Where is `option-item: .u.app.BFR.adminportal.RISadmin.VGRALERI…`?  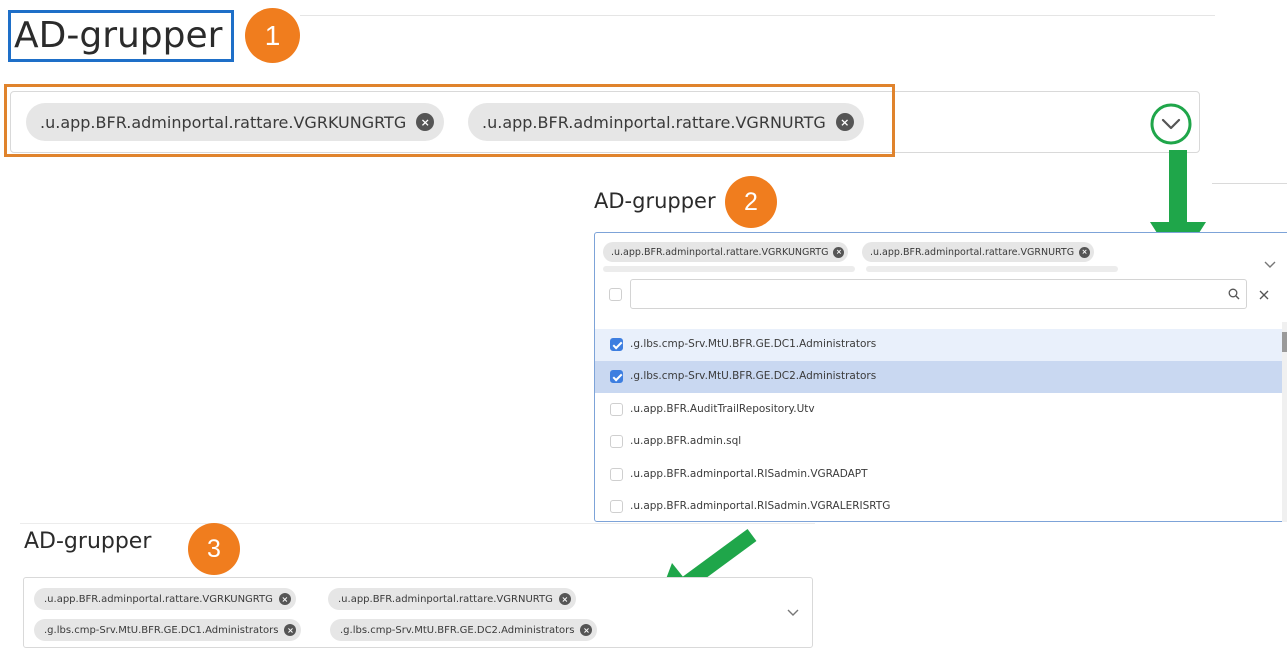
option-item: .u.app.BFR.adminportal.RISadmin.VGRALERI… is located at coordinates (938, 507).